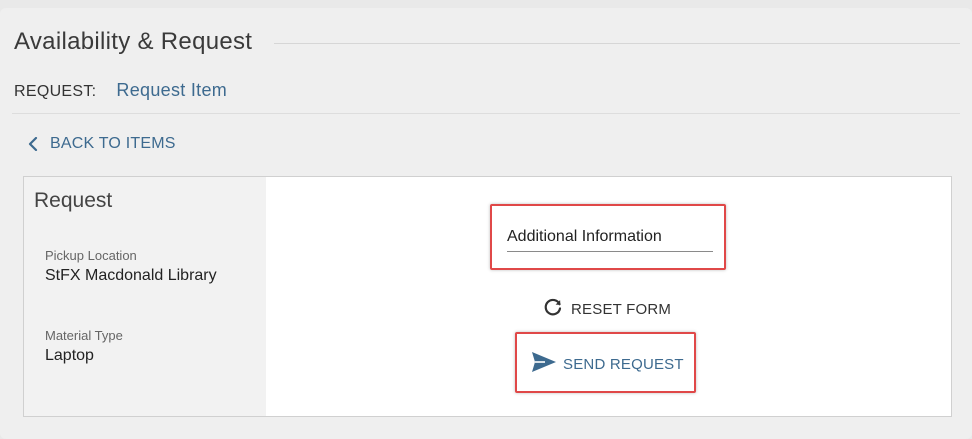  What do you see at coordinates (486, 113) in the screenshot?
I see `section-divider` at bounding box center [486, 113].